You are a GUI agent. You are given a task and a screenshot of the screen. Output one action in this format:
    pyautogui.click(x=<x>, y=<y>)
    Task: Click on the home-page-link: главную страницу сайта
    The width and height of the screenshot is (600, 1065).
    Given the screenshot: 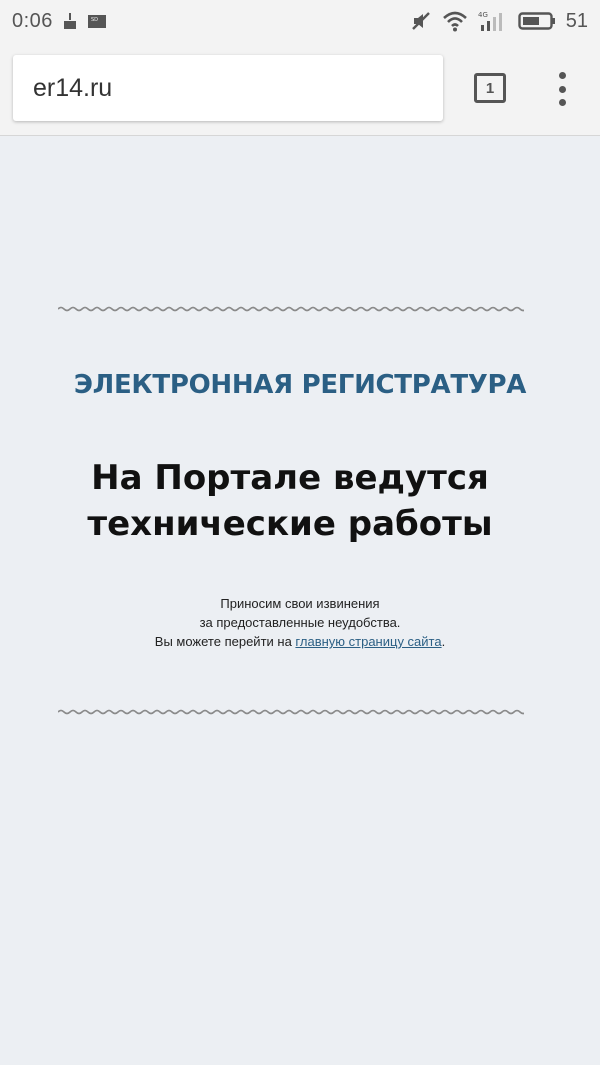 What is the action you would take?
    pyautogui.click(x=368, y=641)
    